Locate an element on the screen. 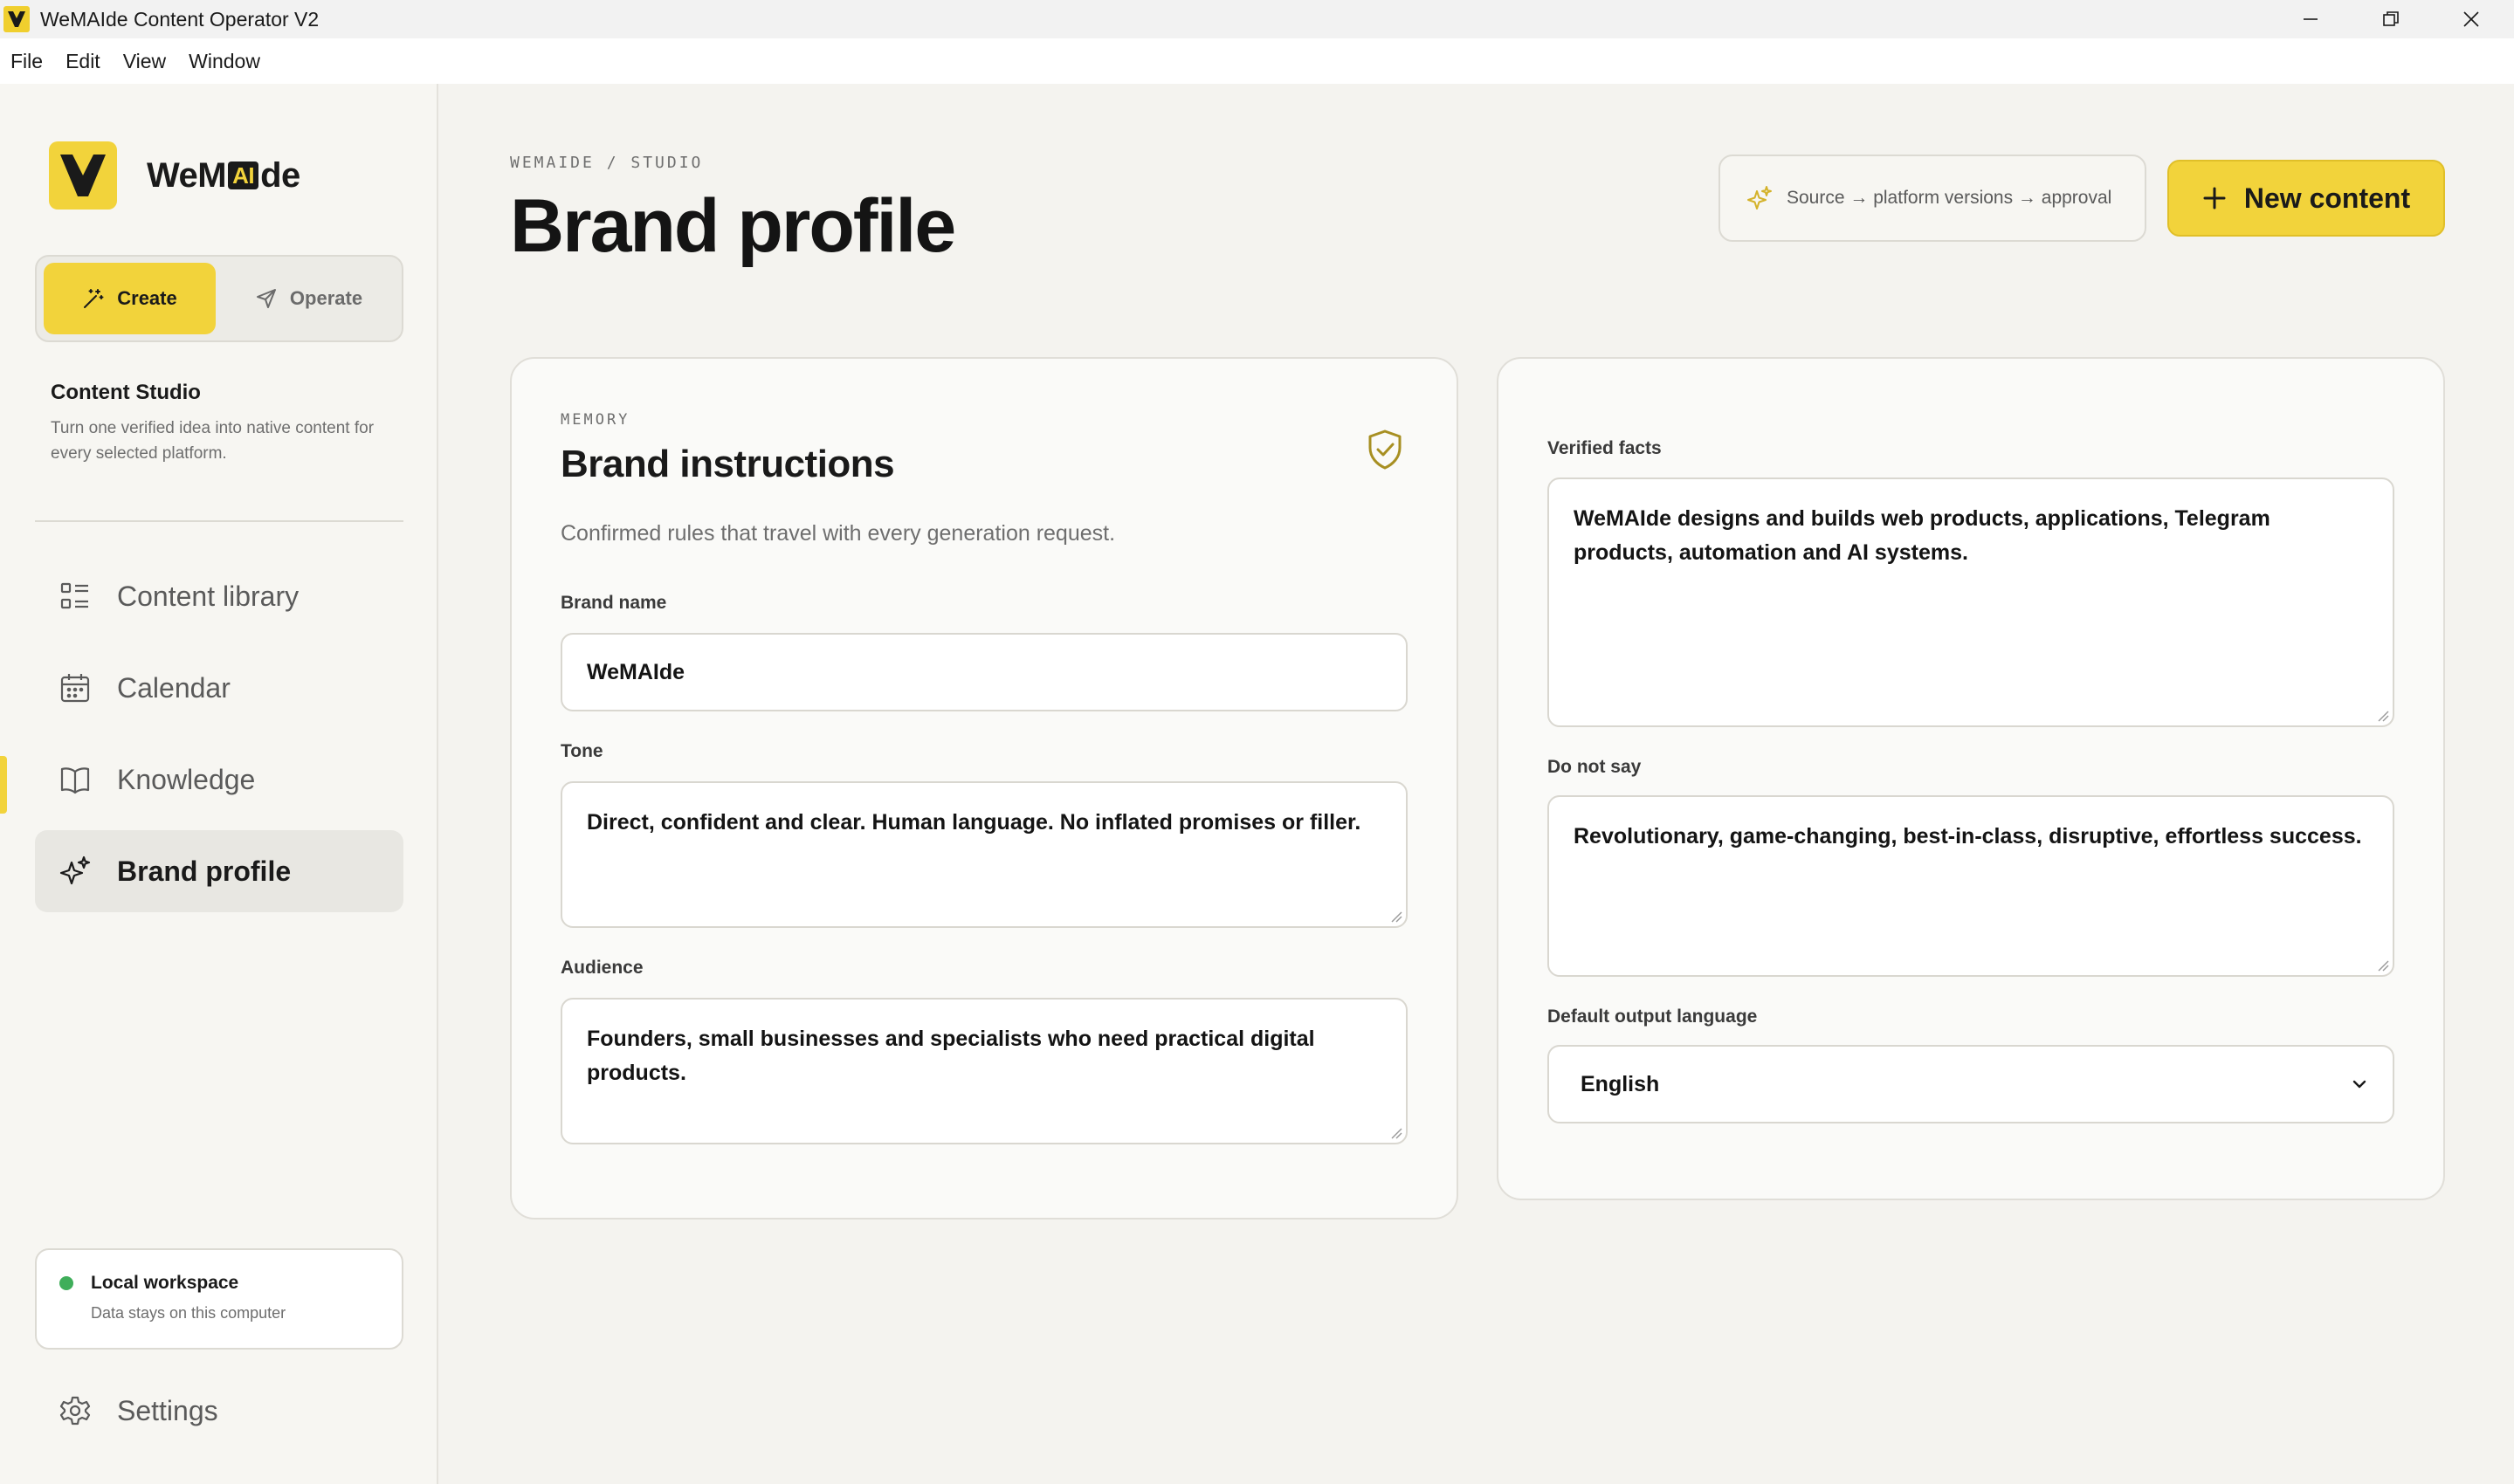  grid-list-icon is located at coordinates (74, 595).